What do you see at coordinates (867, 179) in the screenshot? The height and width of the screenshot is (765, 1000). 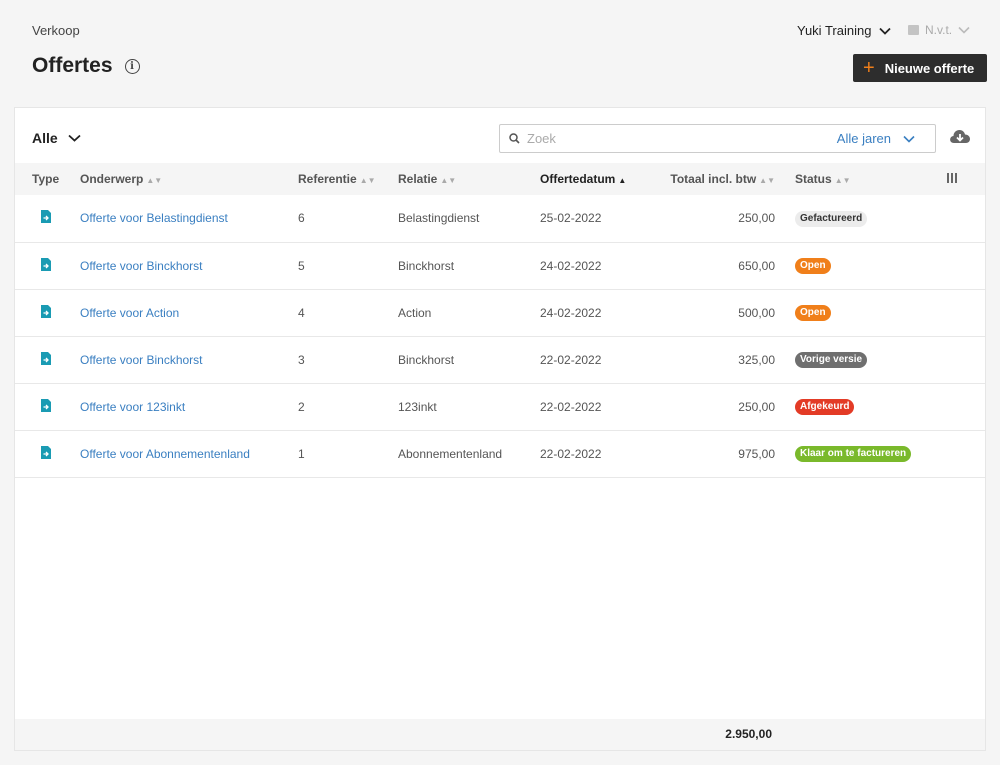 I see `column-status: Status ▲▼` at bounding box center [867, 179].